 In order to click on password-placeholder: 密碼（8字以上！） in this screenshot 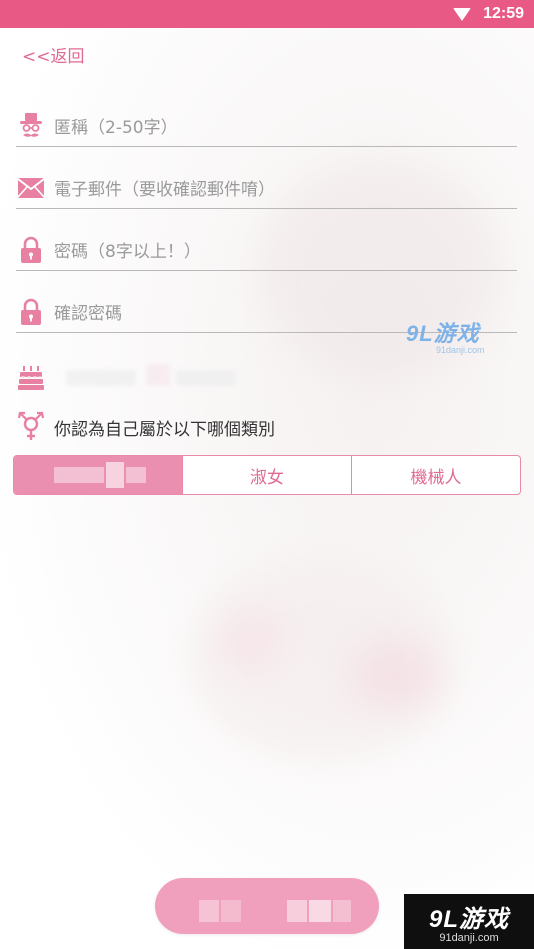, I will do `click(127, 252)`.